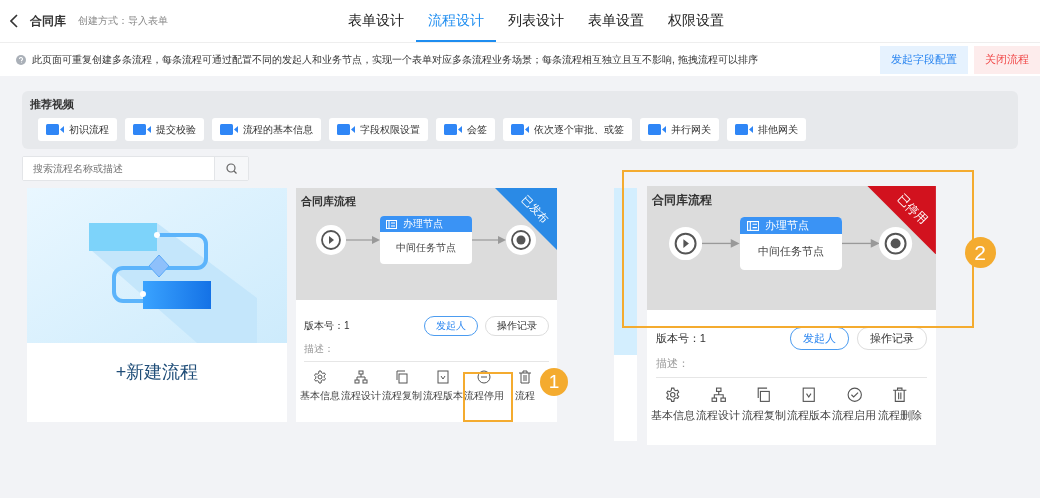  Describe the element at coordinates (48, 21) in the screenshot. I see `app-title: 合同库` at that location.